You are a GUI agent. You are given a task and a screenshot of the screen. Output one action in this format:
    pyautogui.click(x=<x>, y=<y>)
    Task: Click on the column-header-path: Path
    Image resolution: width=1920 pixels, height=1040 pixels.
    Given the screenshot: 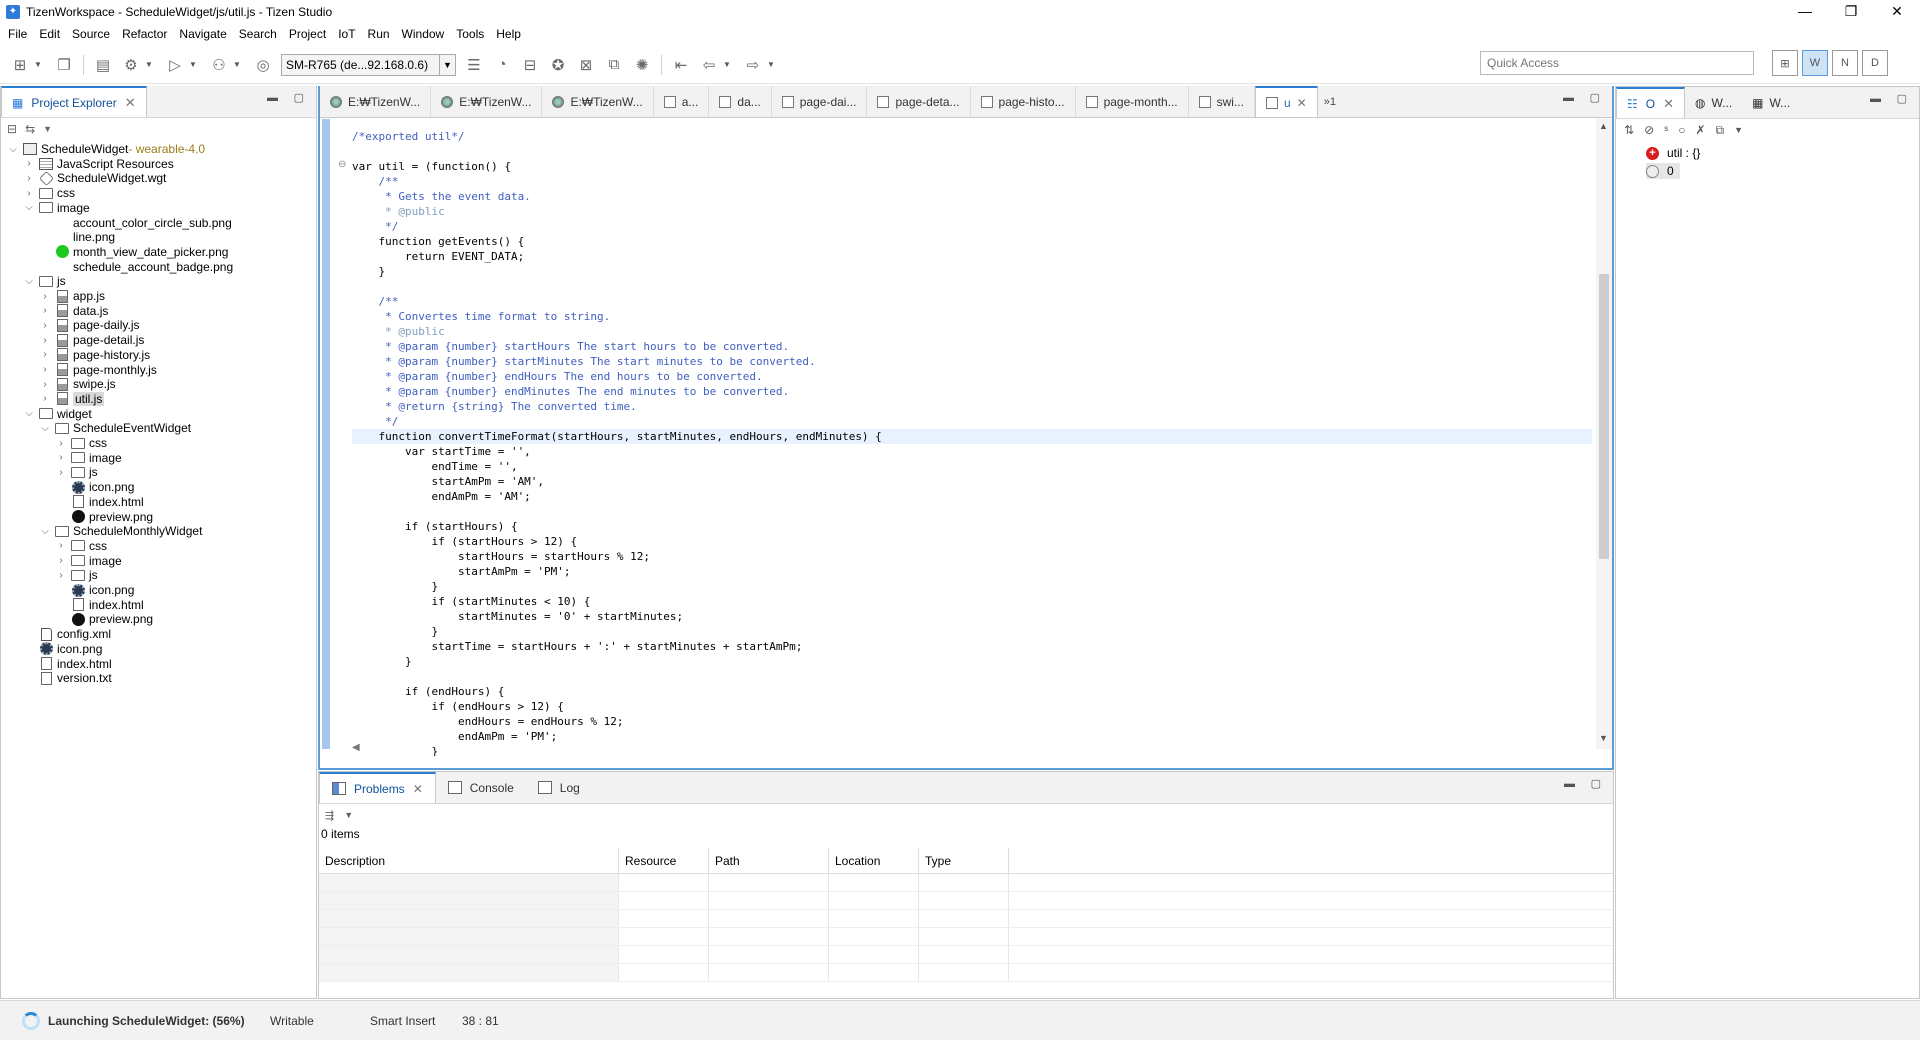 What is the action you would take?
    pyautogui.click(x=769, y=860)
    